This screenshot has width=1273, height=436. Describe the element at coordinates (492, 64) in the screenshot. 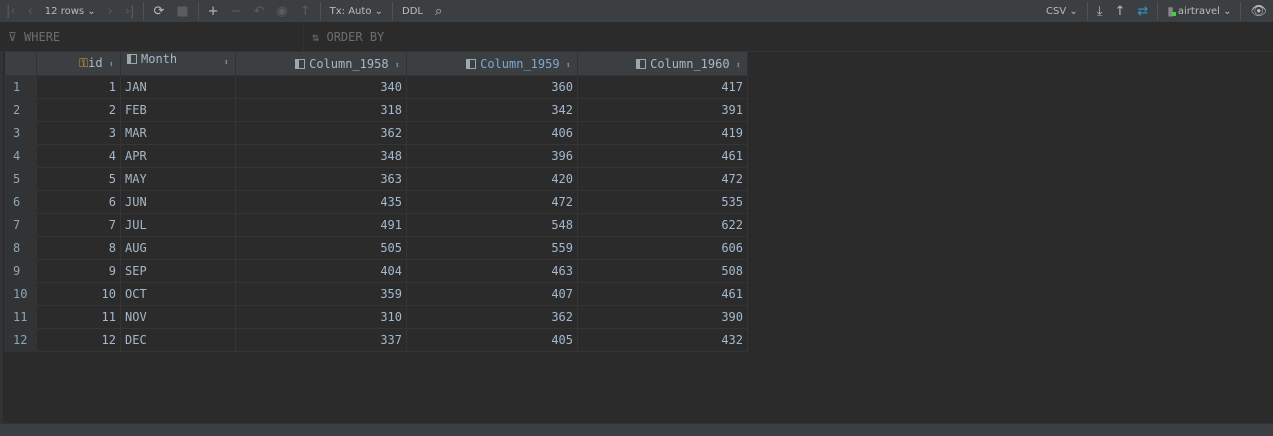

I see `column-header-1959: Column_1959 ⬍` at that location.